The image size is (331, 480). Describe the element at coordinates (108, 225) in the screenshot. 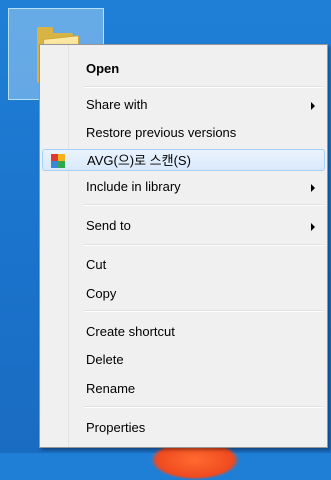

I see `menu-item-label: Send to` at that location.